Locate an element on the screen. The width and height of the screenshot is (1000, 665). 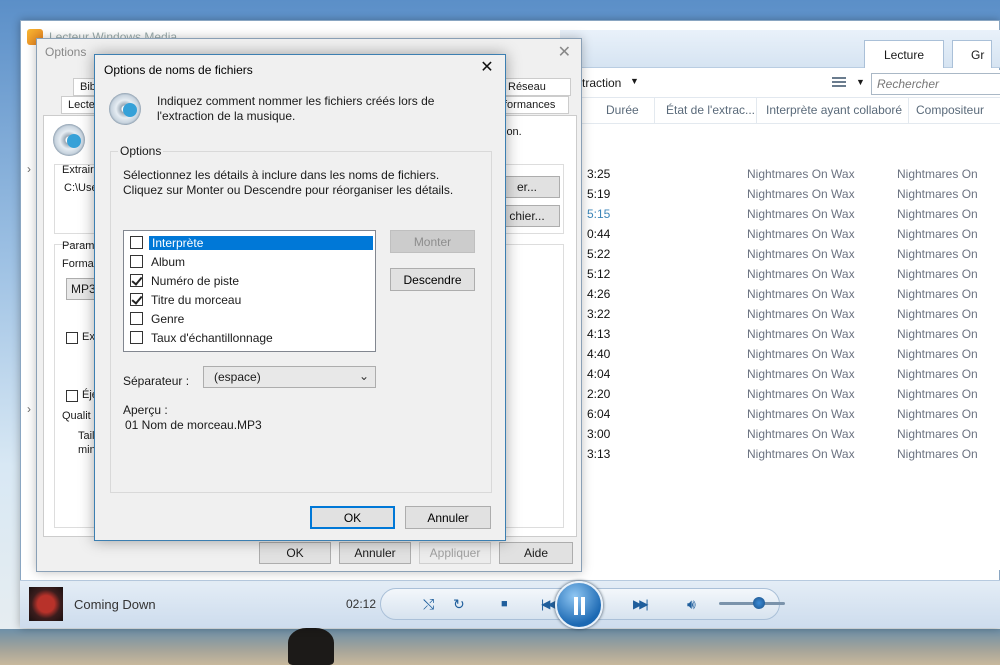
track-duration: 4:40 is located at coordinates (599, 354).